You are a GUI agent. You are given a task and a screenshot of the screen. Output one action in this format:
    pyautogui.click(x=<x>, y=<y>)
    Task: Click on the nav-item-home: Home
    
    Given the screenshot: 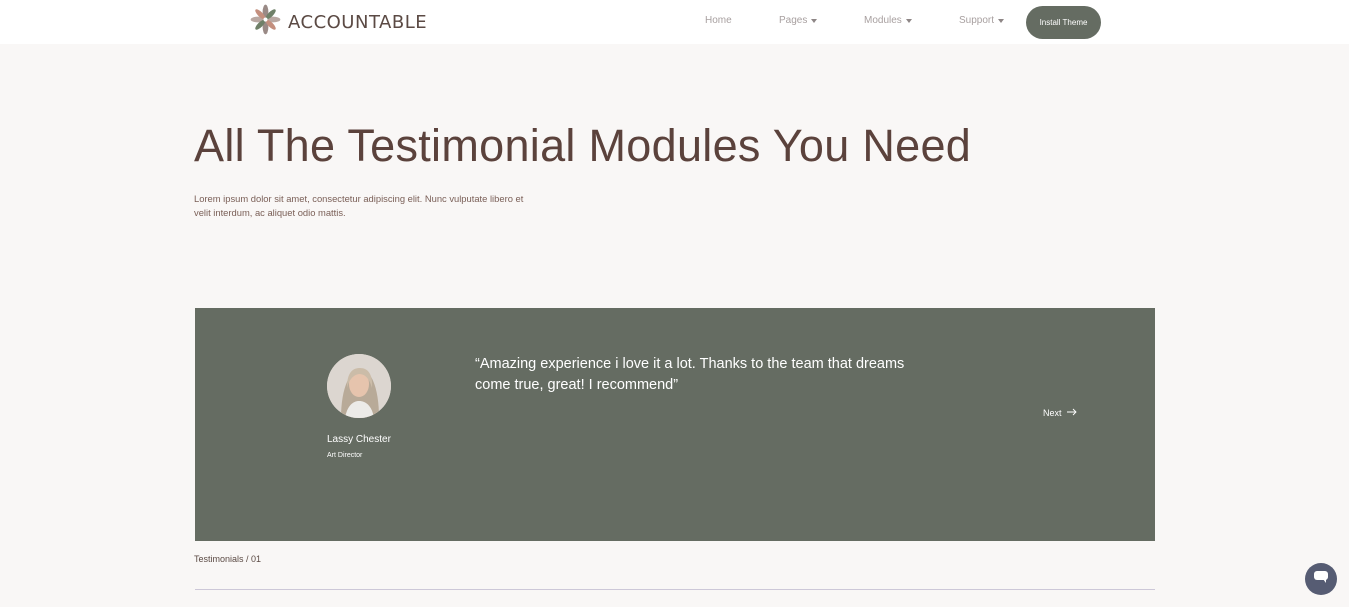 What is the action you would take?
    pyautogui.click(x=718, y=20)
    